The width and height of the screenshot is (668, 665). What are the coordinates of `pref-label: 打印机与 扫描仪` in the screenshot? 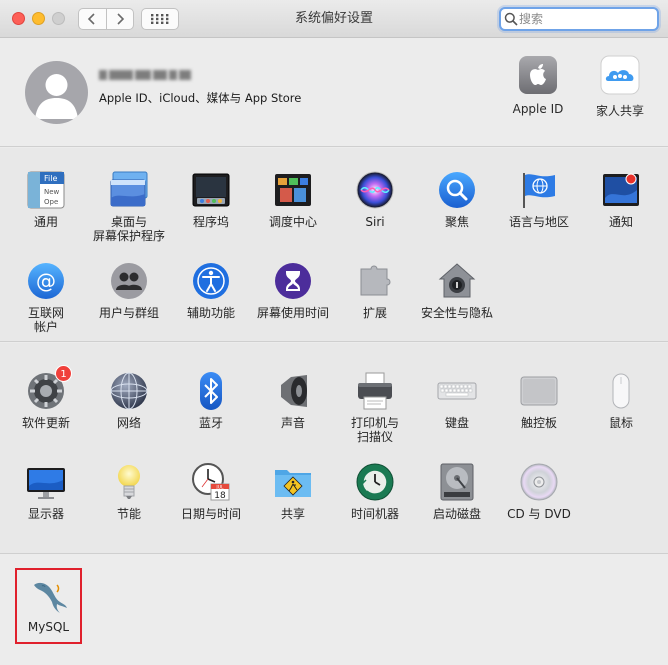 It's located at (374, 430).